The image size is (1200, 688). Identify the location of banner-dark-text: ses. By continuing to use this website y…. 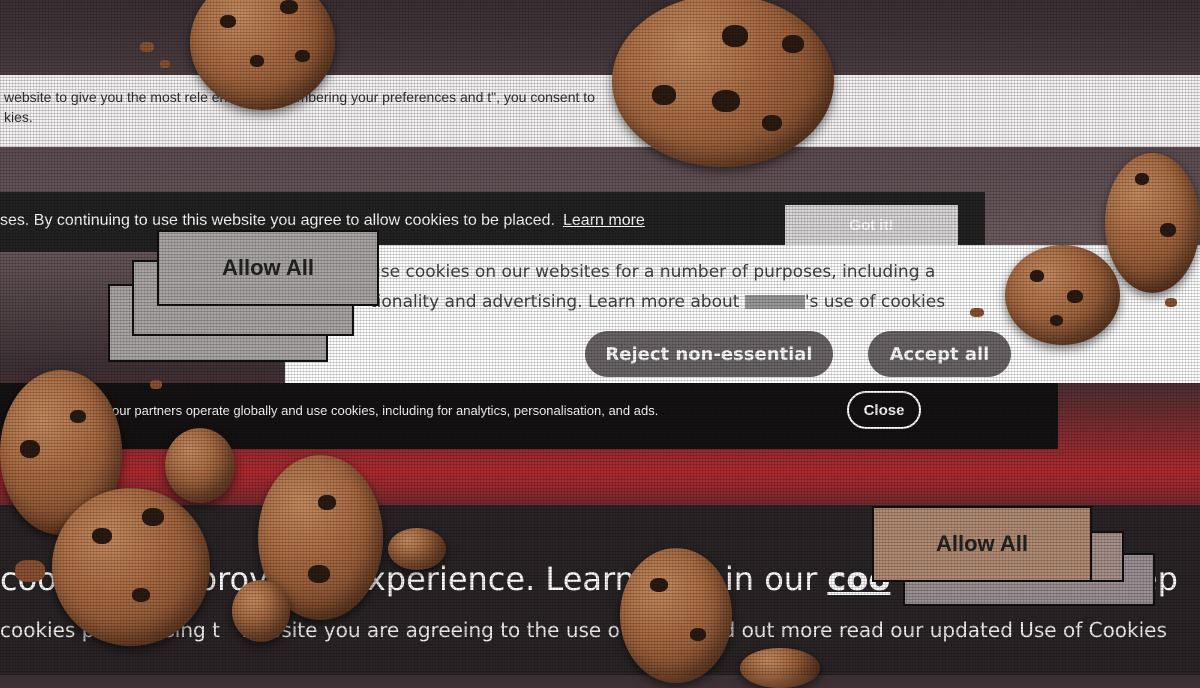
(277, 220).